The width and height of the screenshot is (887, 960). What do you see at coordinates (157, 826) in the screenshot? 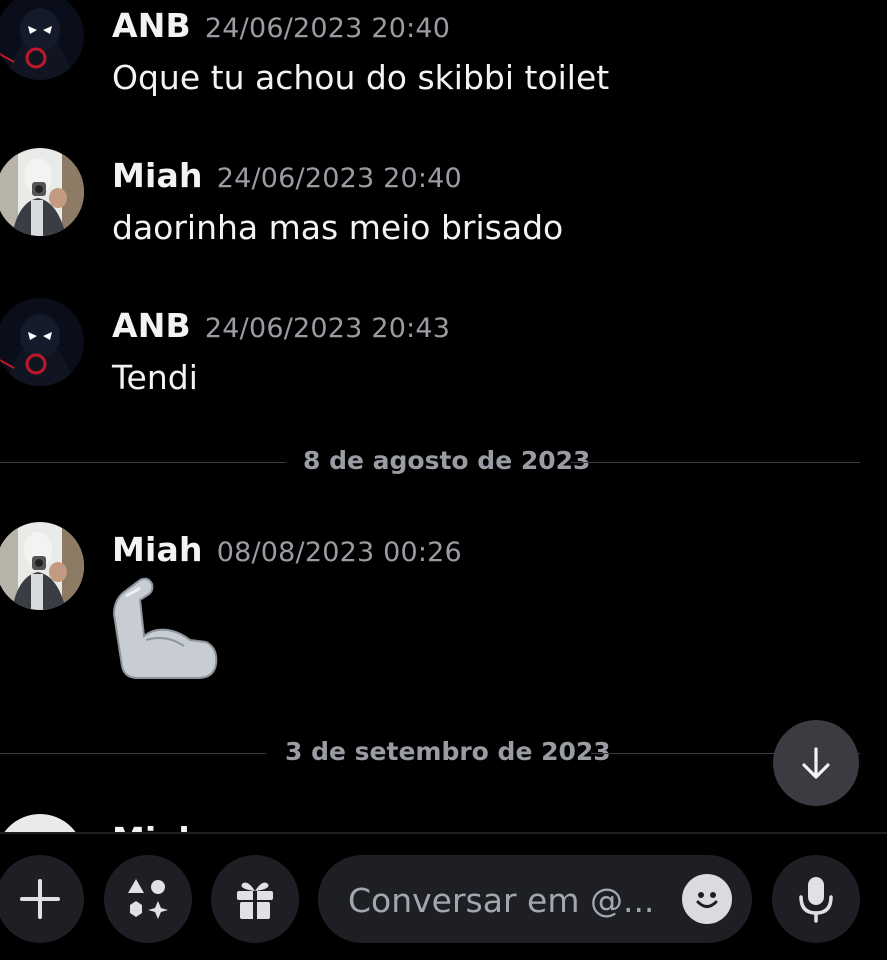
I see `message-author: Miah` at bounding box center [157, 826].